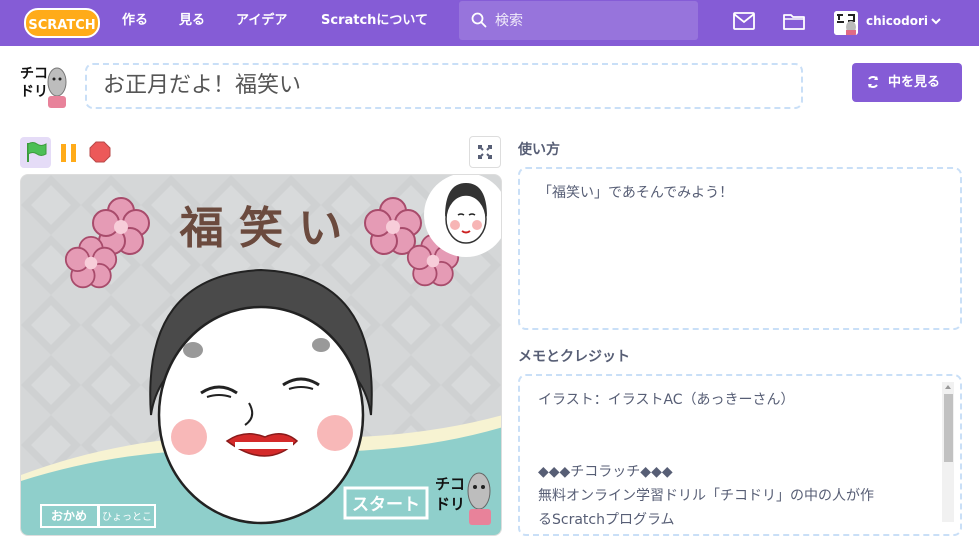 The width and height of the screenshot is (979, 546). I want to click on chevron-down-icon, so click(936, 21).